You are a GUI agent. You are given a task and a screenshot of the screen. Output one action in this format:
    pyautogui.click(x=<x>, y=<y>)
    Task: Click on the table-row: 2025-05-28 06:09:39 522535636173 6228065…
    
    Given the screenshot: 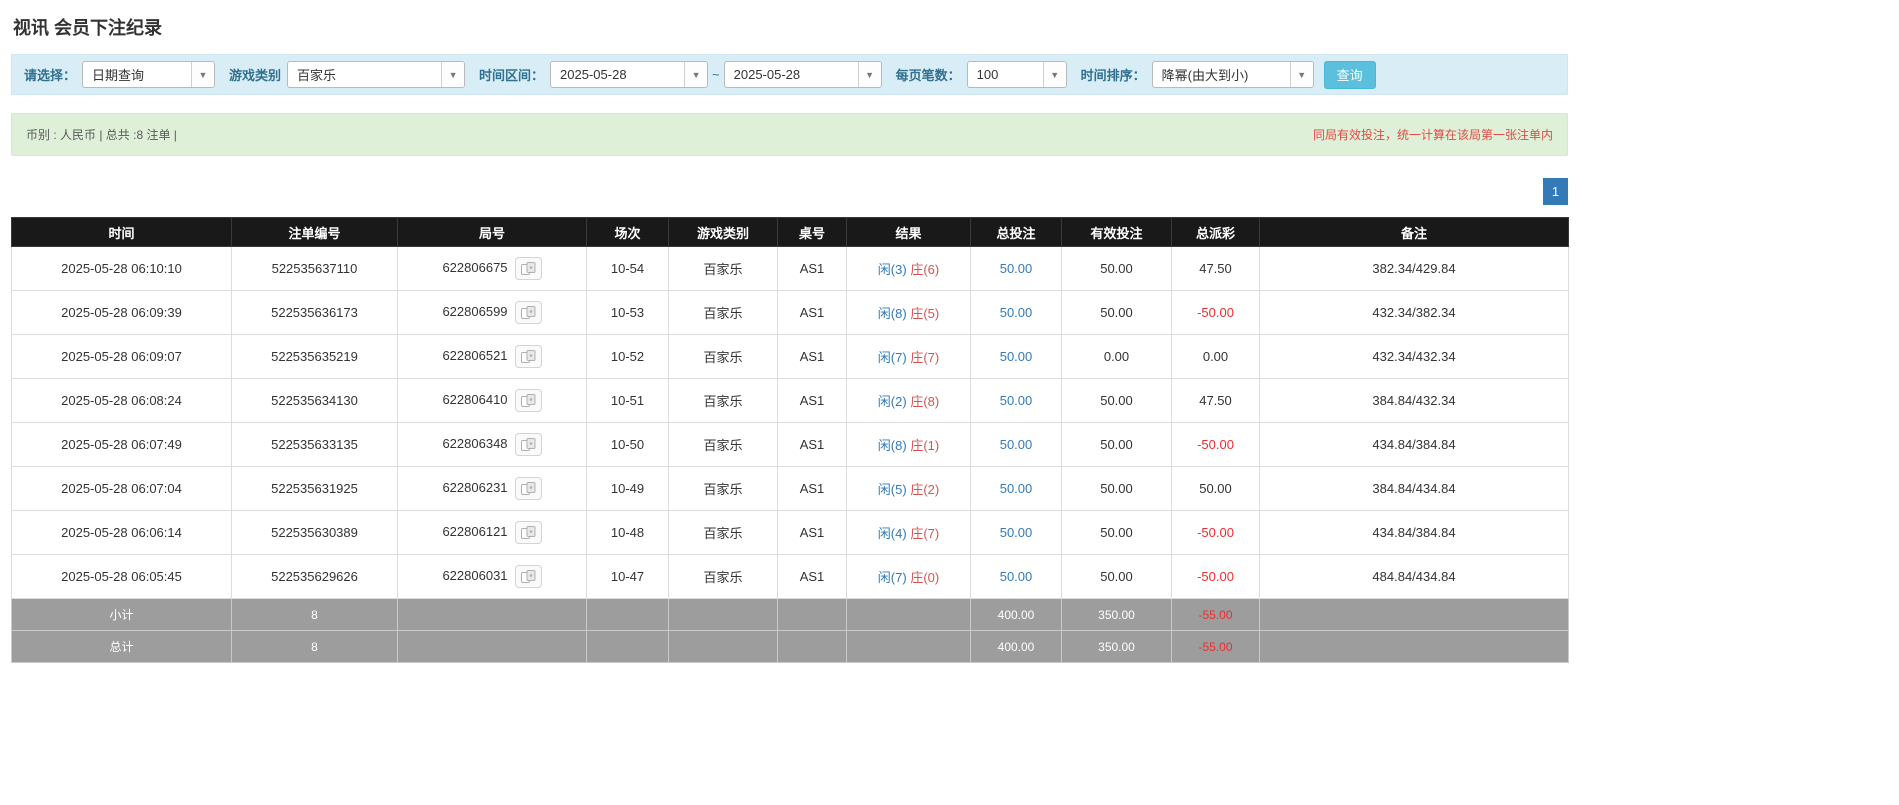 What is the action you would take?
    pyautogui.click(x=790, y=312)
    